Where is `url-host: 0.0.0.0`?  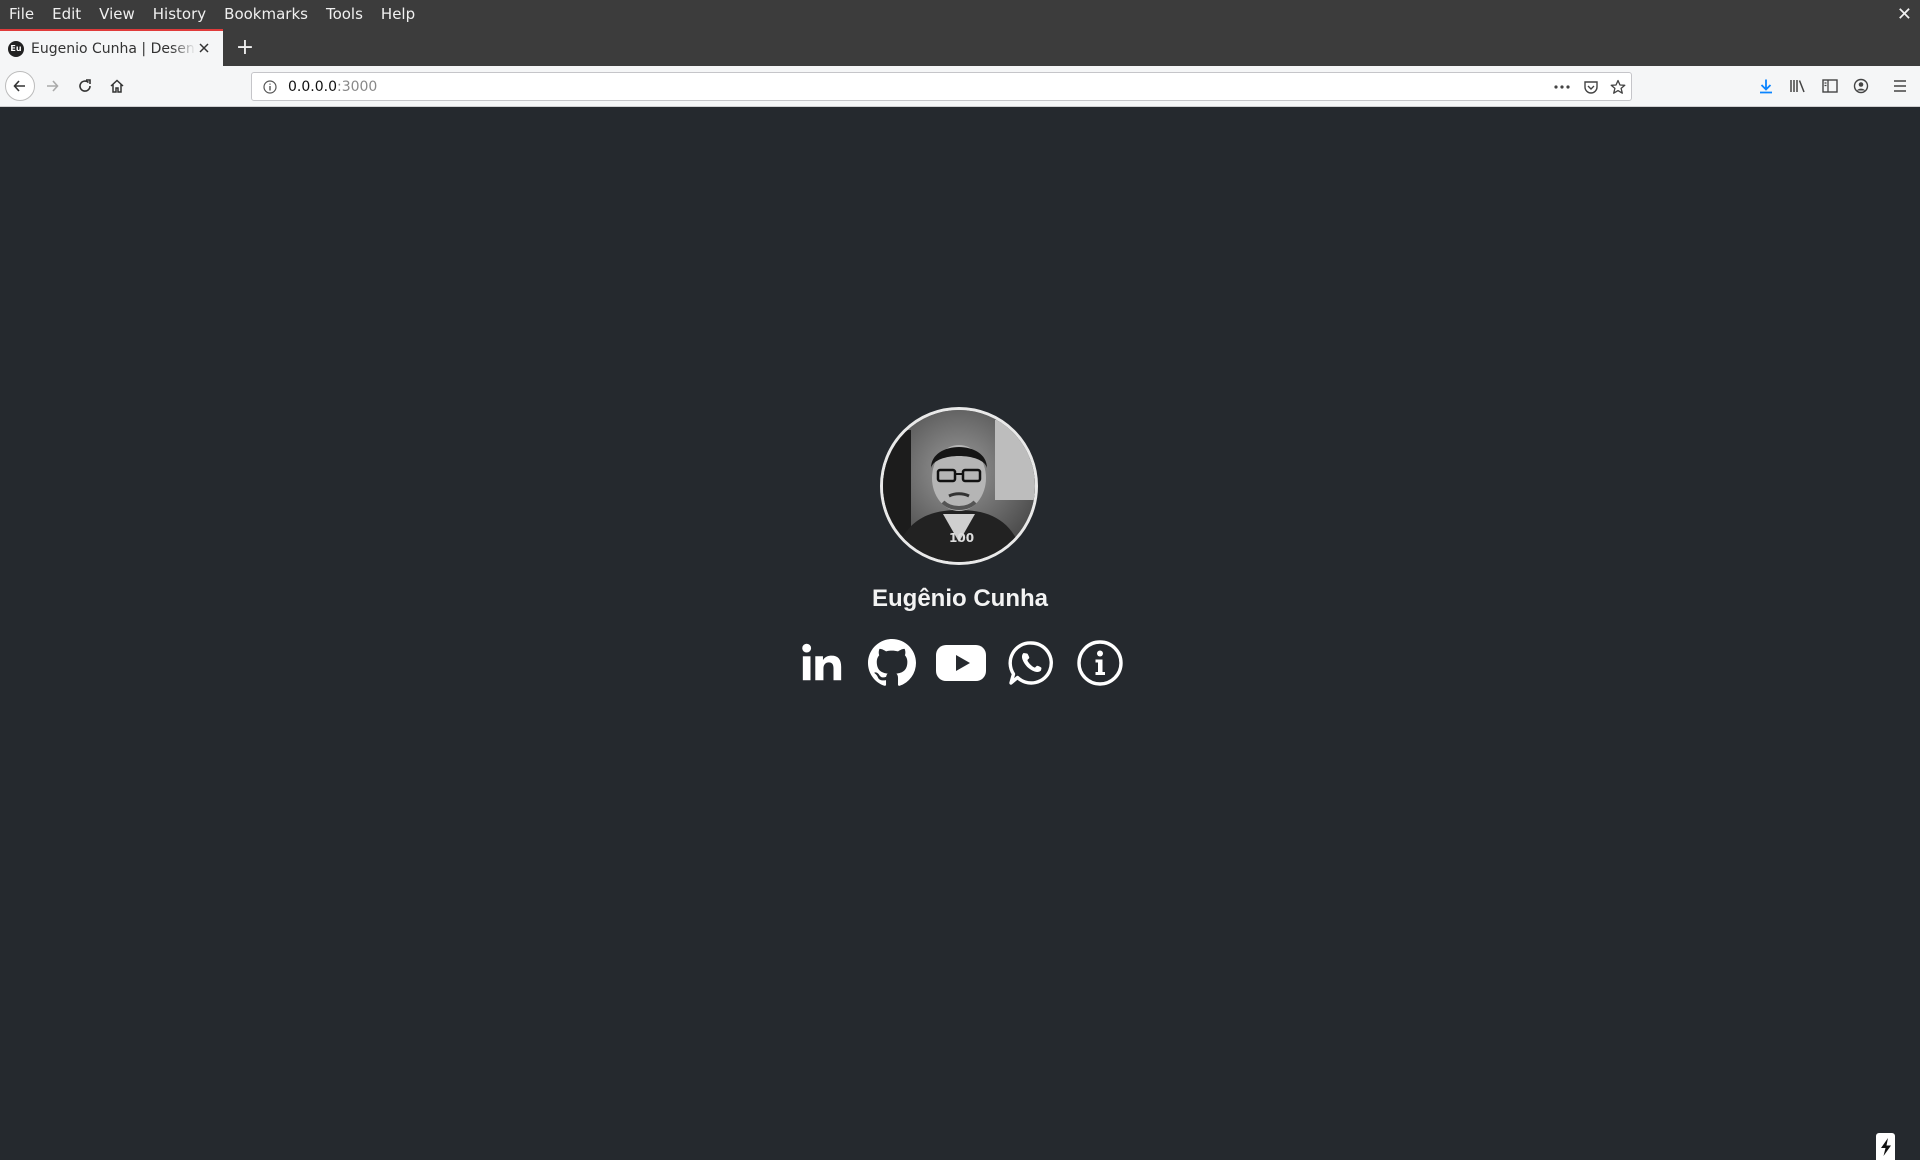
url-host: 0.0.0.0 is located at coordinates (312, 86).